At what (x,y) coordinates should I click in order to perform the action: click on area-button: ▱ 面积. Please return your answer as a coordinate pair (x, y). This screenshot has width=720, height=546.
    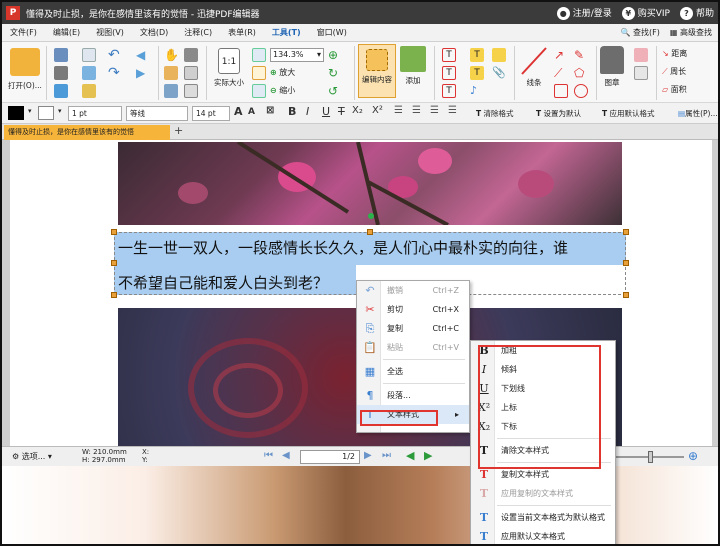
    Looking at the image, I should click on (674, 89).